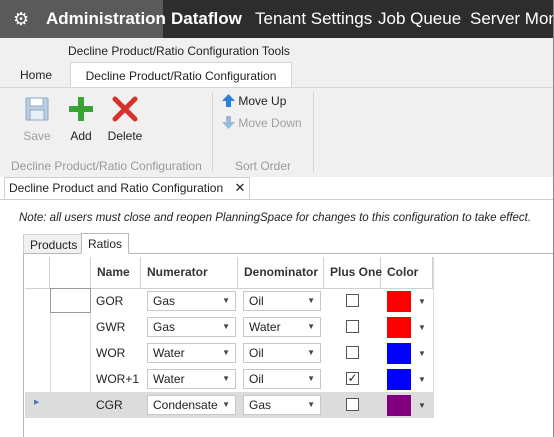 The image size is (554, 437). Describe the element at coordinates (270, 123) in the screenshot. I see `move-down-label: Move Down` at that location.